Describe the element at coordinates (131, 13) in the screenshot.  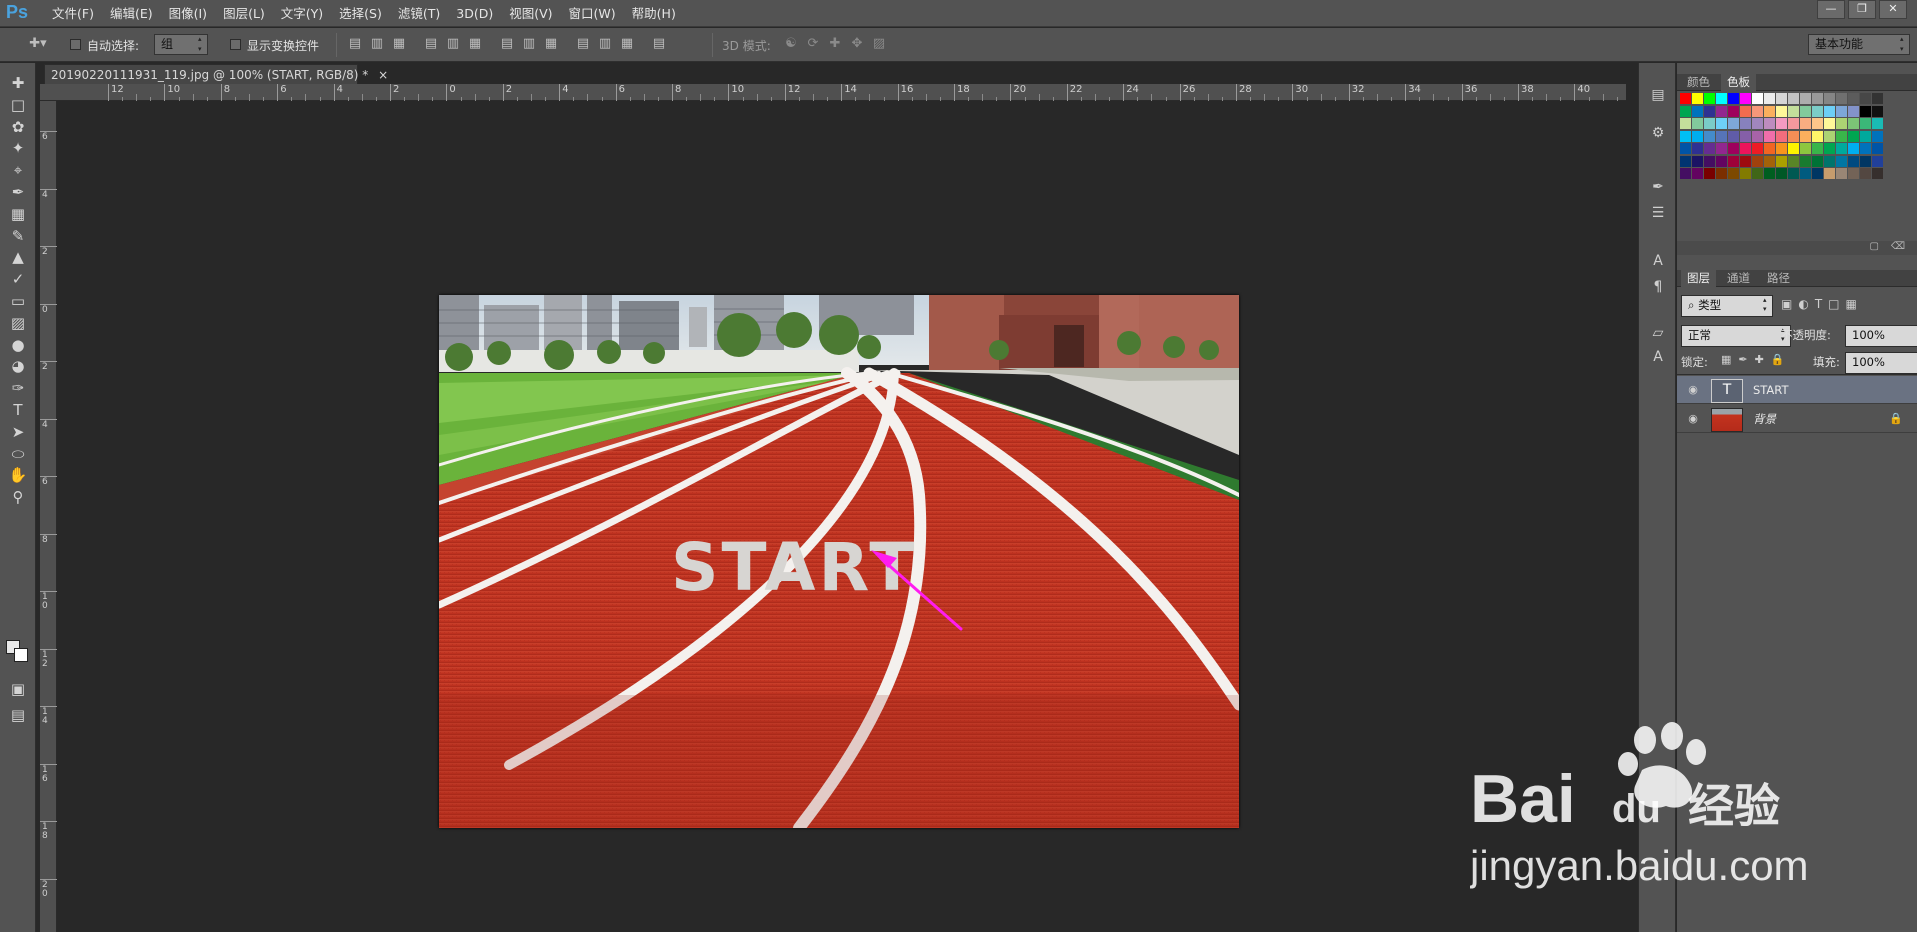
I see `menu-item: 编辑(E)` at that location.